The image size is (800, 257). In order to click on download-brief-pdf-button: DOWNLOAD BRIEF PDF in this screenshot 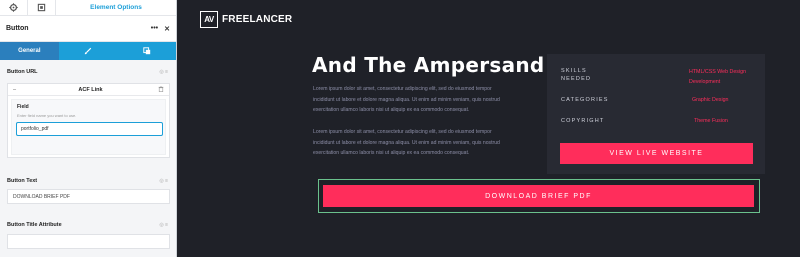, I will do `click(538, 196)`.